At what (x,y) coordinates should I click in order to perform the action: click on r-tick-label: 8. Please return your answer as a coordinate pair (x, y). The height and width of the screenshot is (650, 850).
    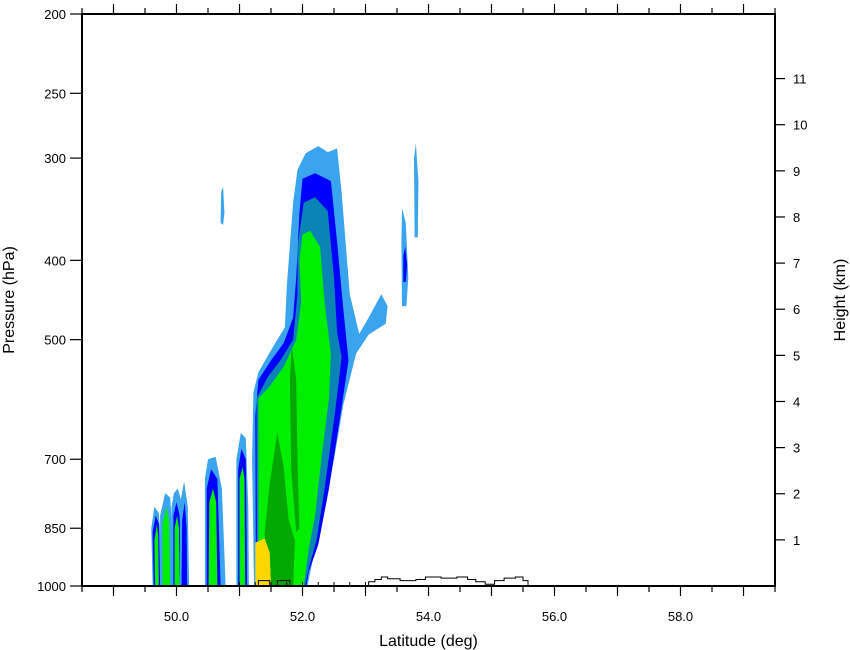
    Looking at the image, I should click on (796, 217).